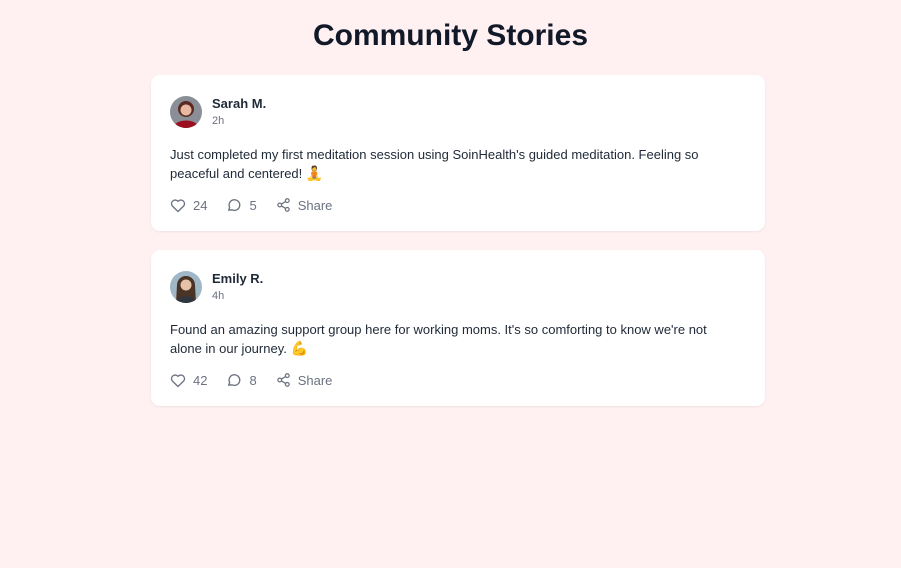 This screenshot has width=901, height=568. Describe the element at coordinates (458, 380) in the screenshot. I see `post-actions: 42 8 Share` at that location.